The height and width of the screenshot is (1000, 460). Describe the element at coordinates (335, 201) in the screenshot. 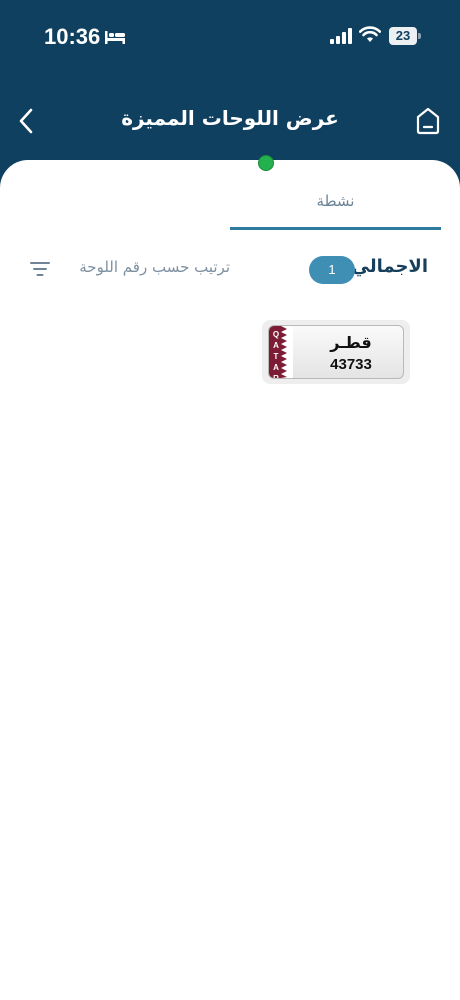

I see `tab-label: نشطة` at that location.